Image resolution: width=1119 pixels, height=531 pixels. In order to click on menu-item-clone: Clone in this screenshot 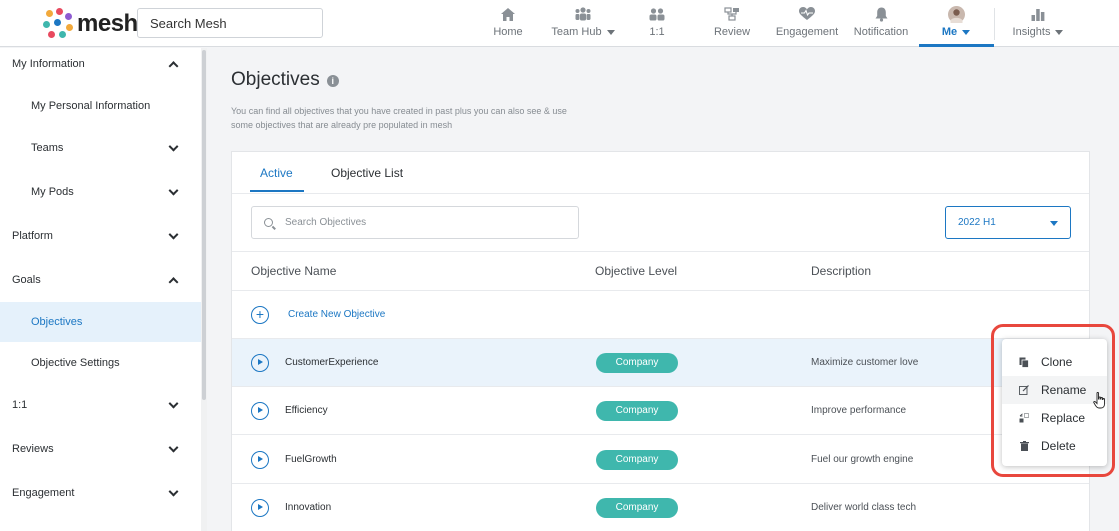, I will do `click(1054, 362)`.